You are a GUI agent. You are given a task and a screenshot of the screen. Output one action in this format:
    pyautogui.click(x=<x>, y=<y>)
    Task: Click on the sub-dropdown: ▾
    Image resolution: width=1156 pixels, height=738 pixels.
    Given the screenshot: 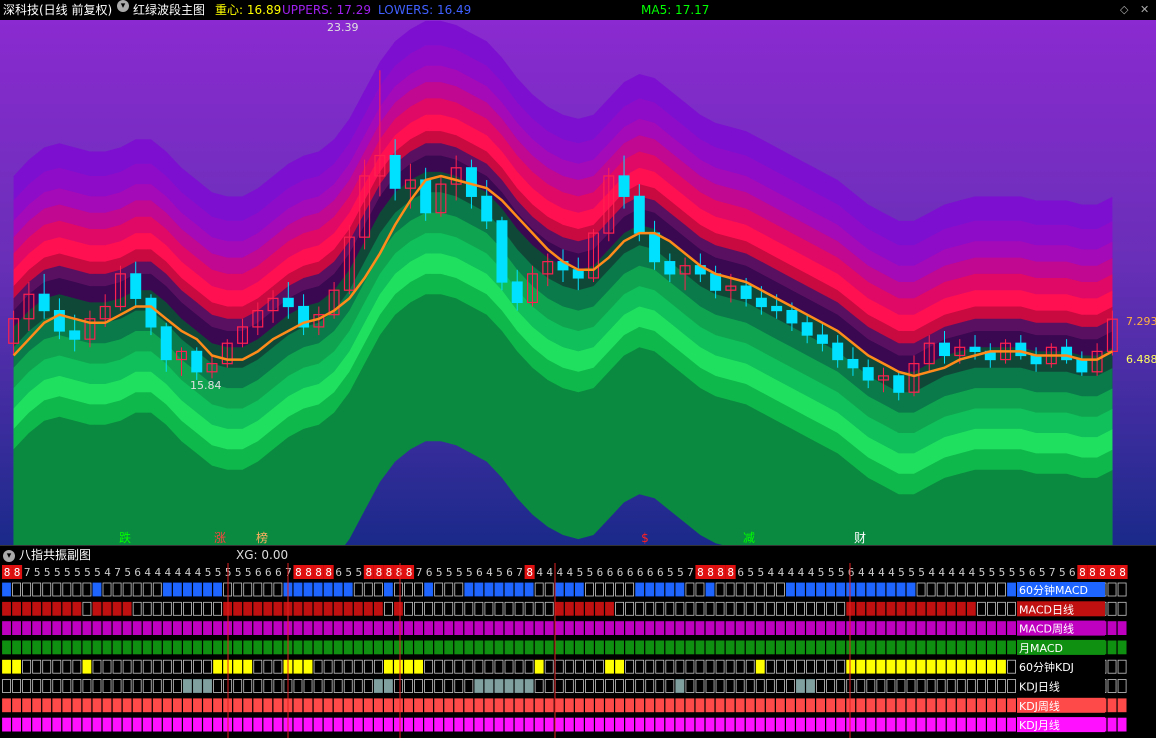 What is the action you would take?
    pyautogui.click(x=9, y=555)
    